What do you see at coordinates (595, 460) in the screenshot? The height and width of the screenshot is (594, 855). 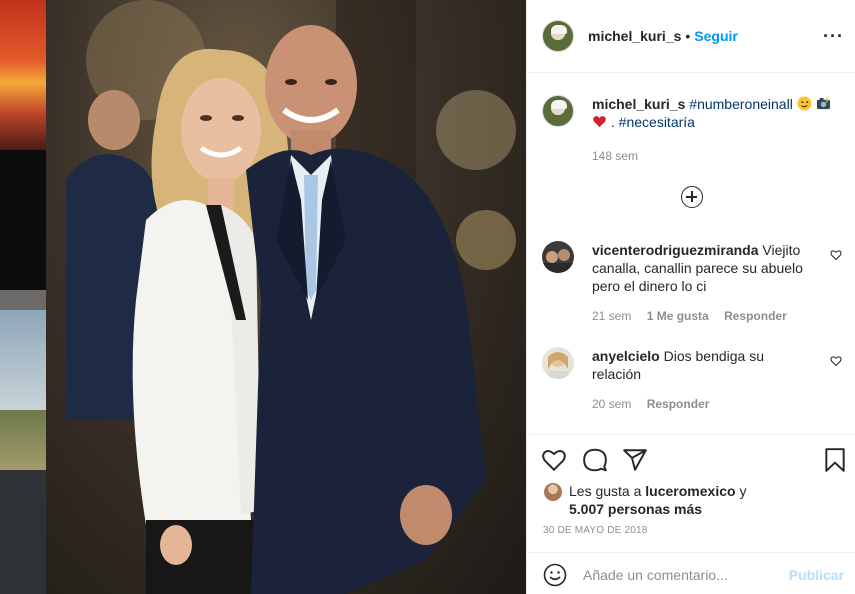 I see `comment-icon` at bounding box center [595, 460].